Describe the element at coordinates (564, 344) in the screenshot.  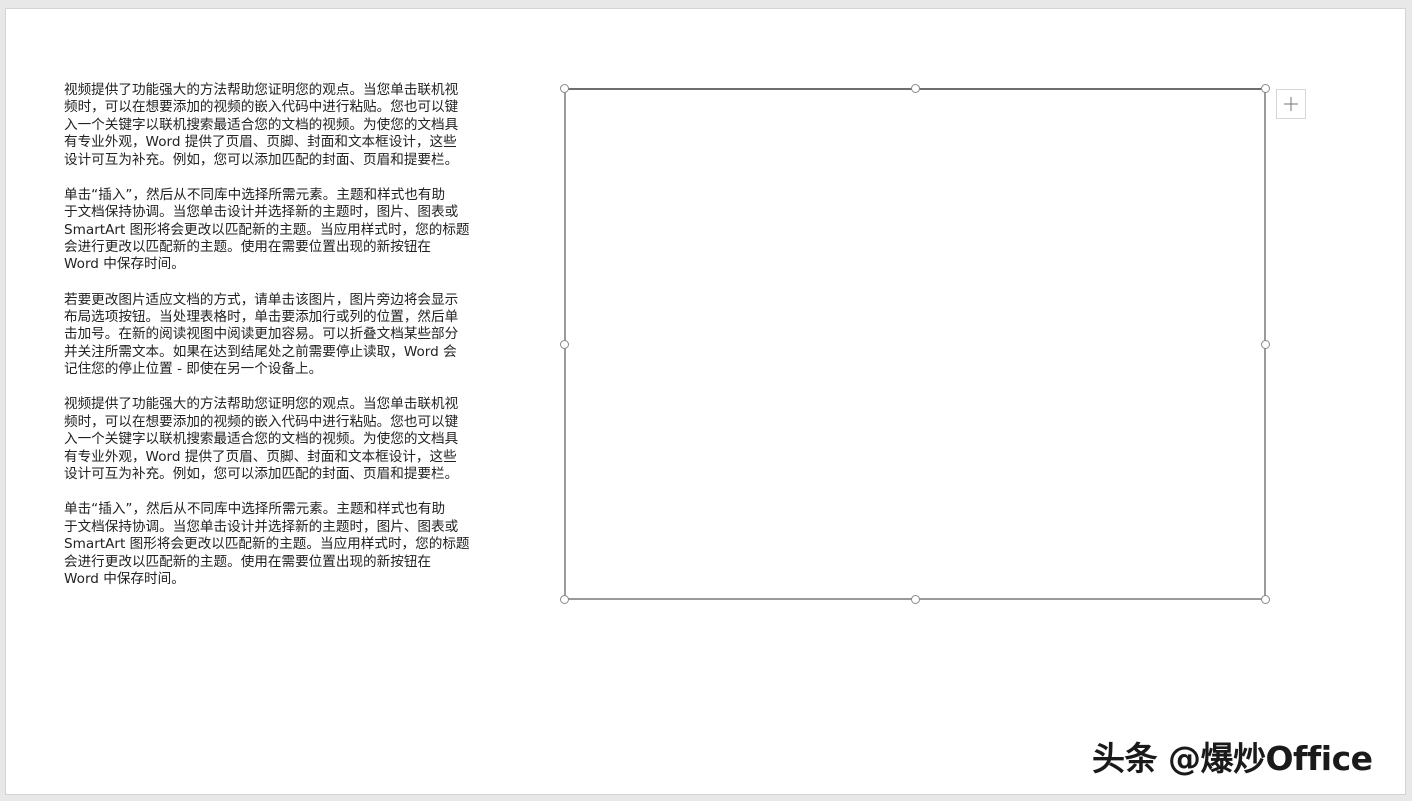
I see `resize-handle-middle-left` at that location.